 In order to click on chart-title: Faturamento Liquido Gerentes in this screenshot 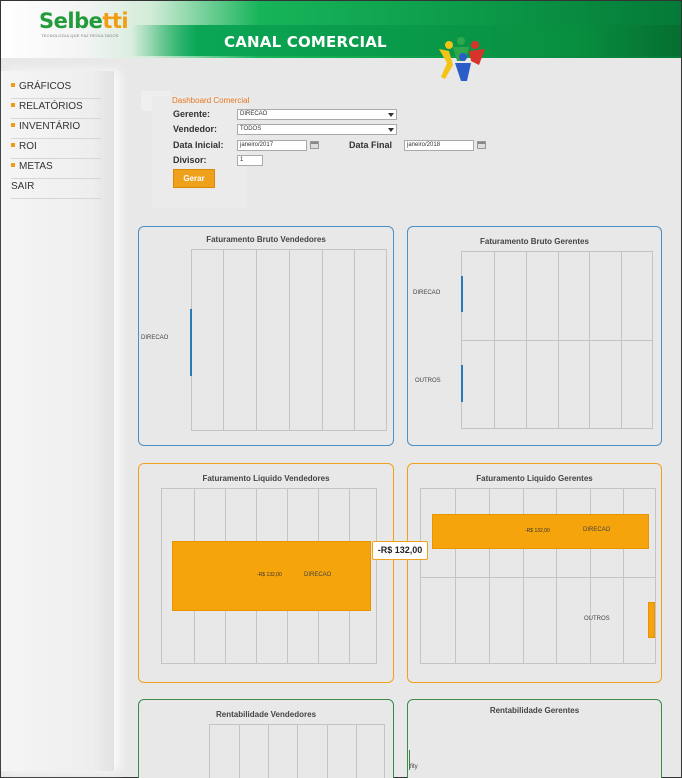, I will do `click(534, 478)`.